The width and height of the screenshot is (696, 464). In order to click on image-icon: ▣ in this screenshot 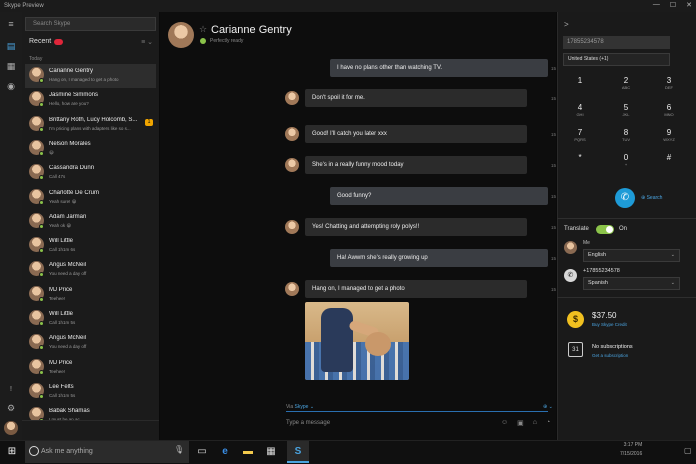, I will do `click(520, 423)`.